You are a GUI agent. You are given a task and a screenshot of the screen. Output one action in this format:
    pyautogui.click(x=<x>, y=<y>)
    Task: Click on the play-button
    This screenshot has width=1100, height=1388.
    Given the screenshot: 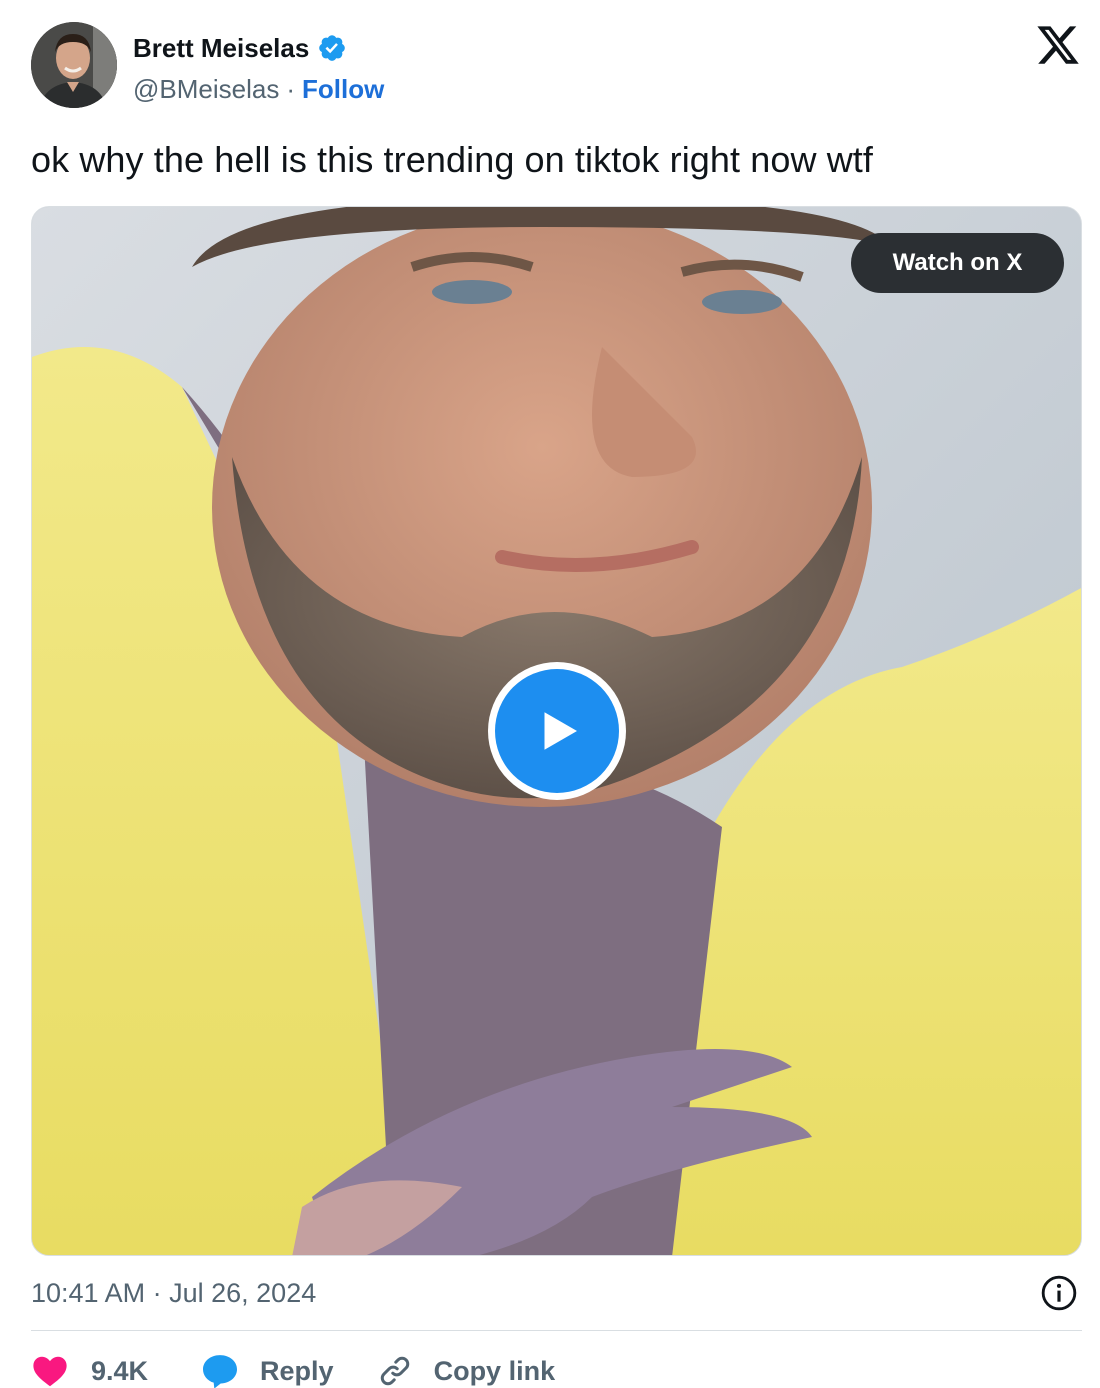 What is the action you would take?
    pyautogui.click(x=557, y=731)
    